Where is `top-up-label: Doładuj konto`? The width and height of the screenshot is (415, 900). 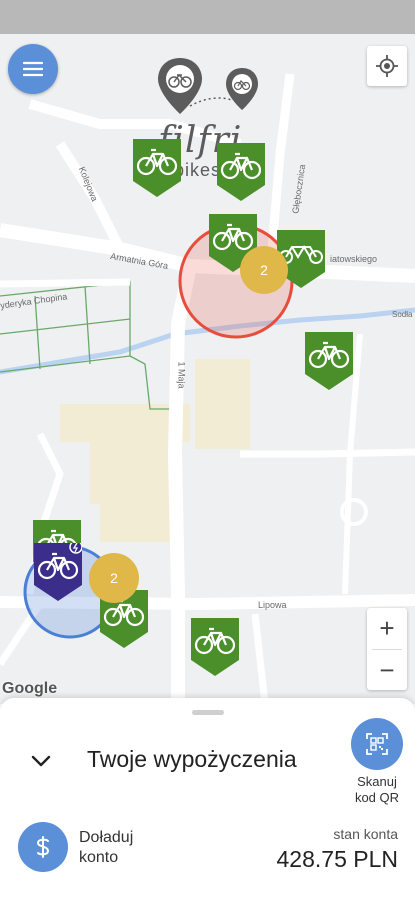
top-up-label: Doładuj konto is located at coordinates (124, 848).